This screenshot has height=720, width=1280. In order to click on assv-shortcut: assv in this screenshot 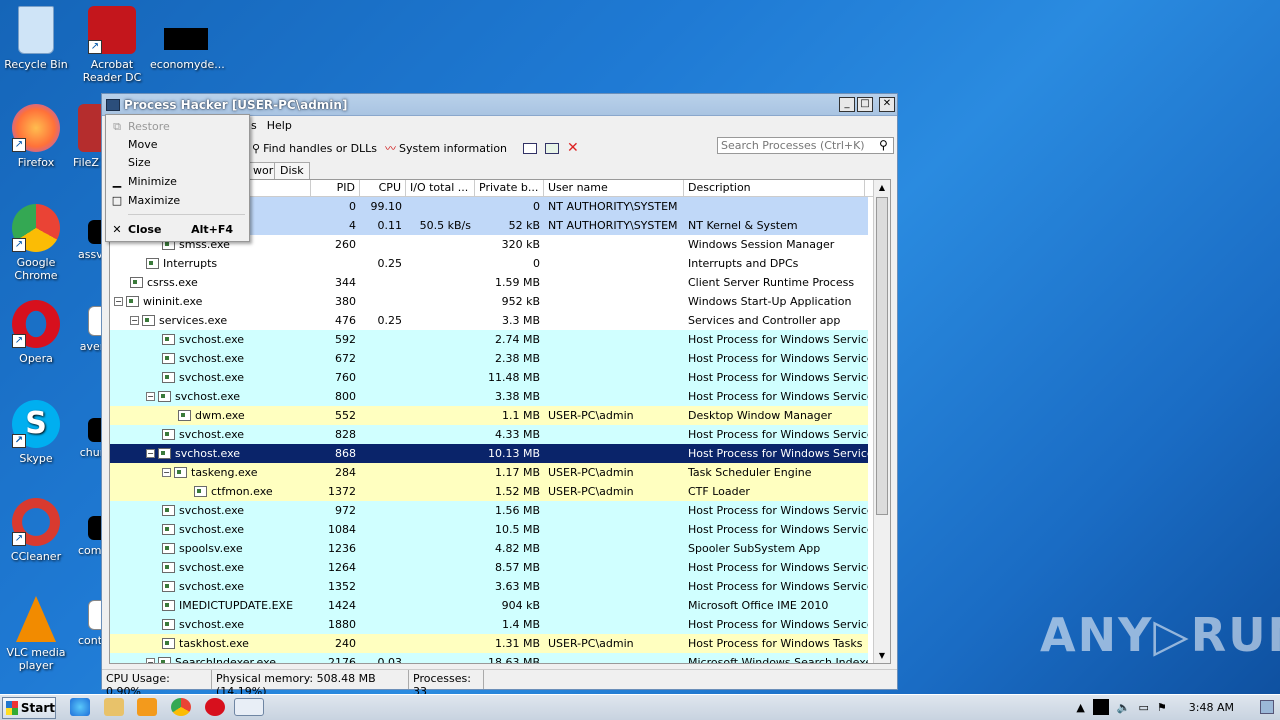, I will do `click(84, 240)`.